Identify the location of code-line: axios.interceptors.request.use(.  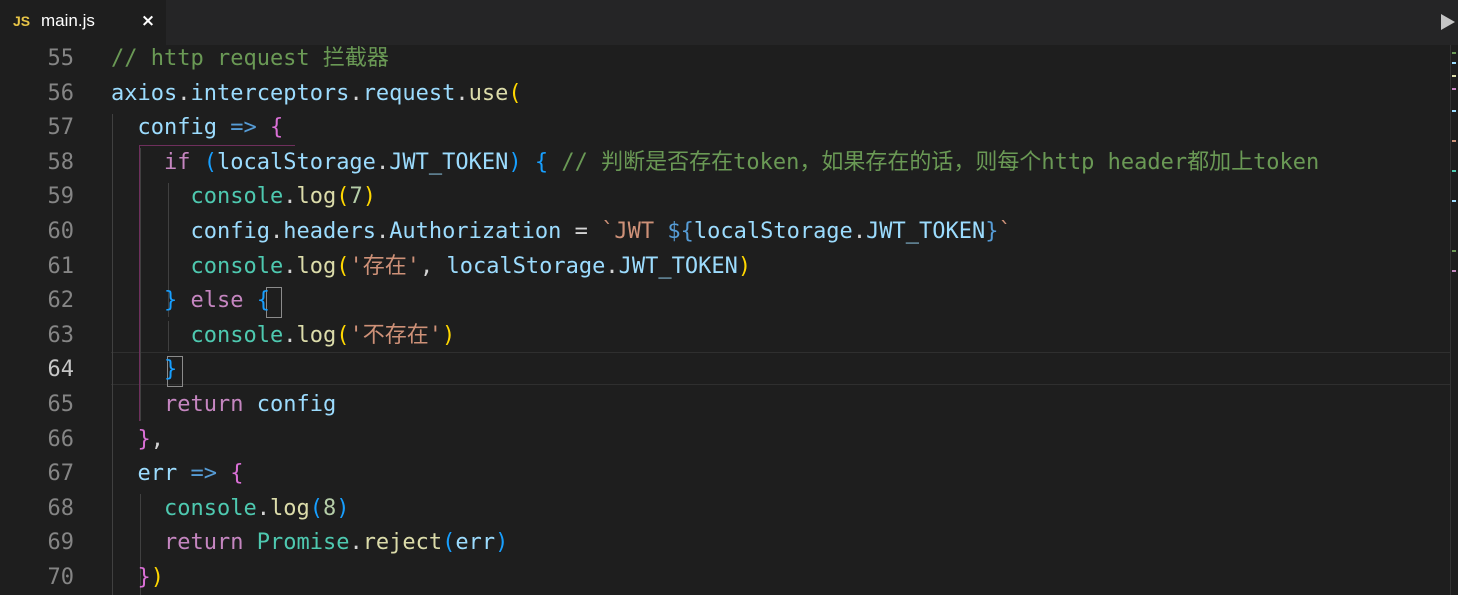
(780, 94).